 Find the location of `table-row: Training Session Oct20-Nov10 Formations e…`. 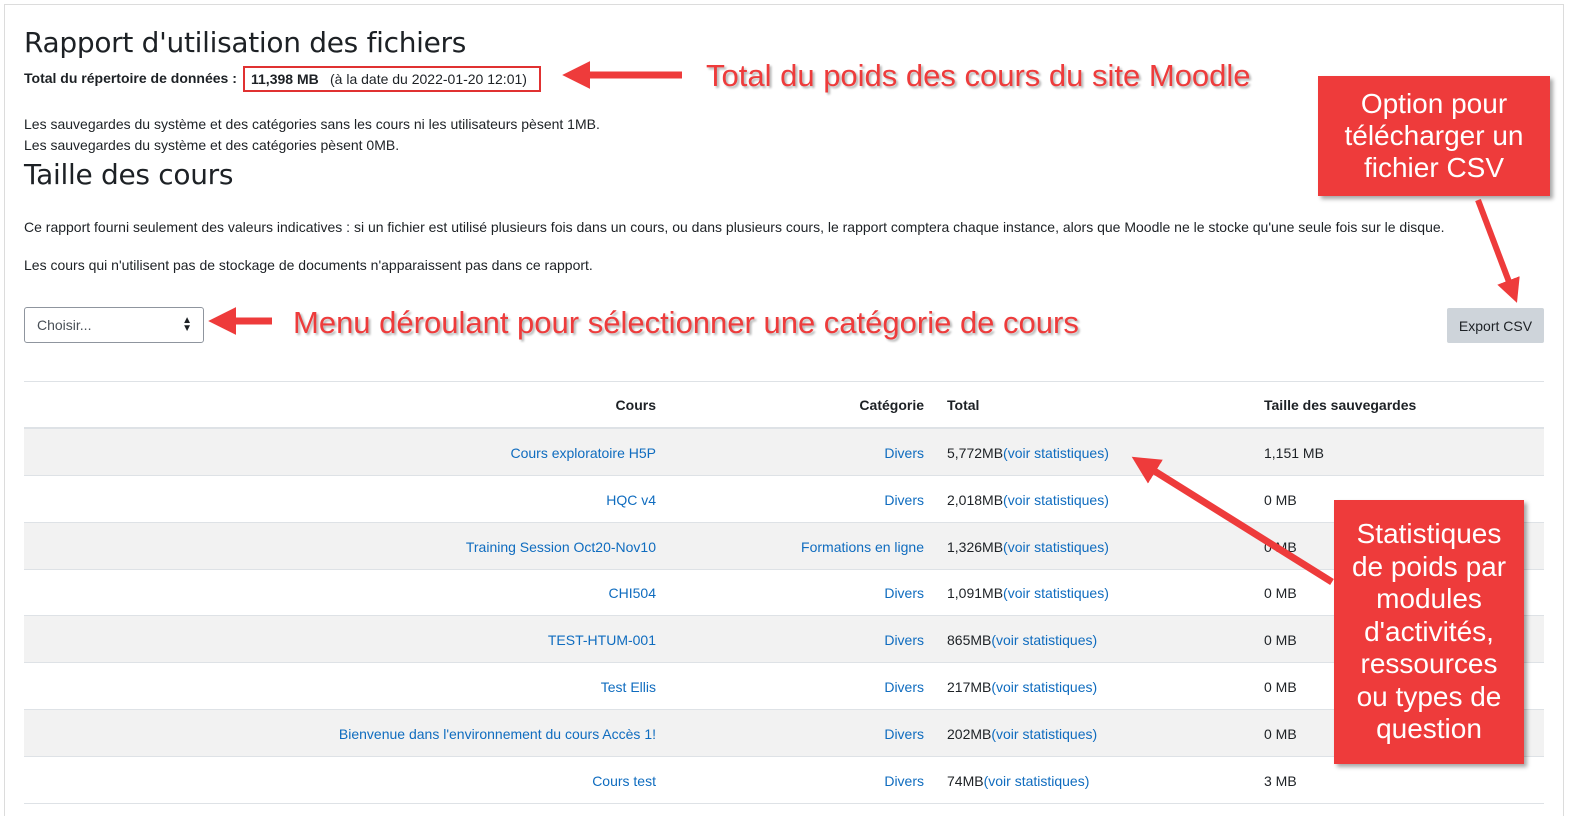

table-row: Training Session Oct20-Nov10 Formations e… is located at coordinates (784, 546).